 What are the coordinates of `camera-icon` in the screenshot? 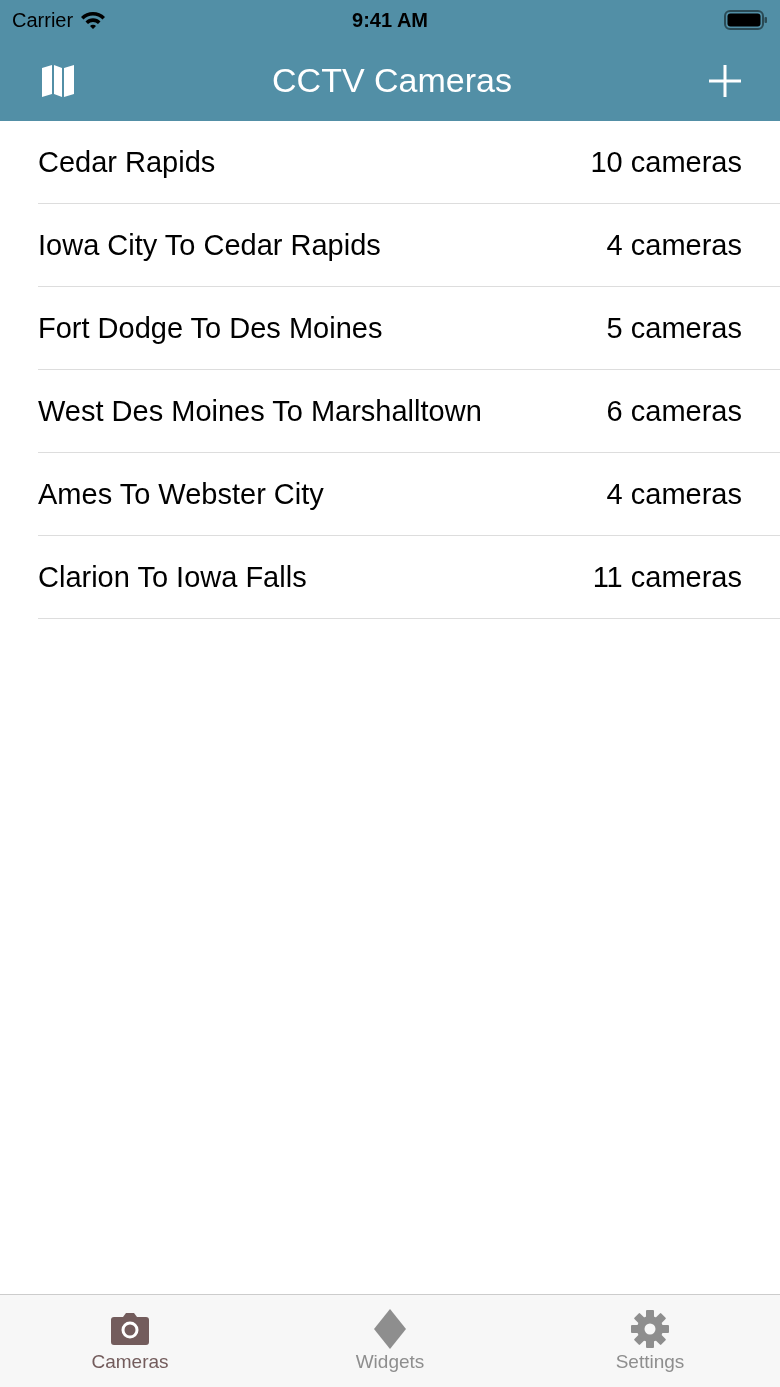 It's located at (130, 1329).